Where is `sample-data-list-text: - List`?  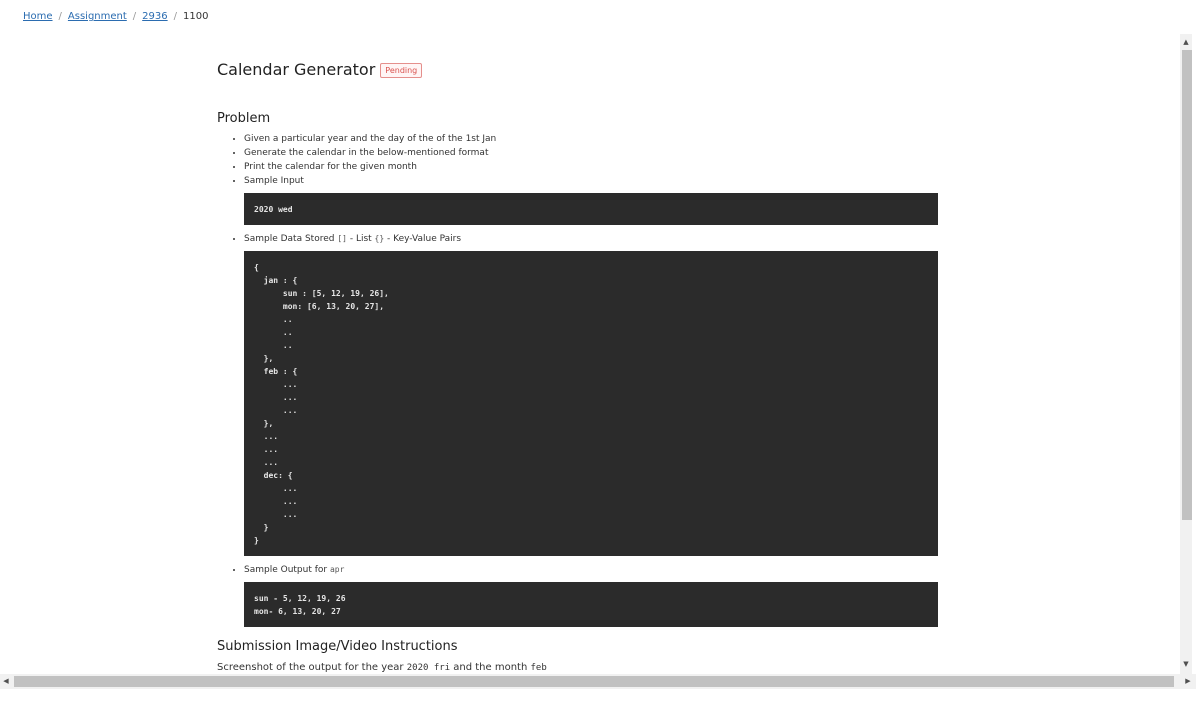 sample-data-list-text: - List is located at coordinates (360, 239).